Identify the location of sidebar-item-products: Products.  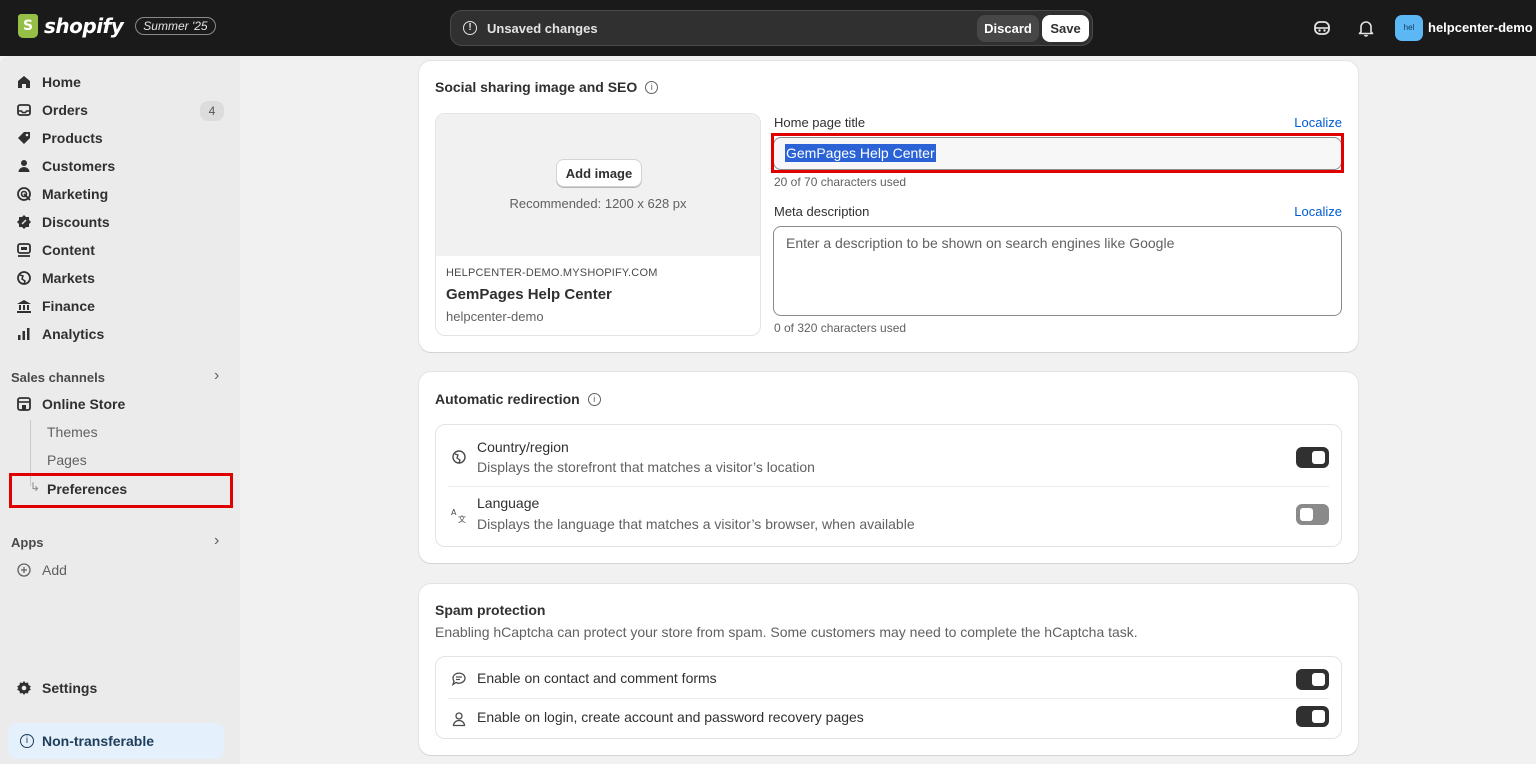
(59, 138).